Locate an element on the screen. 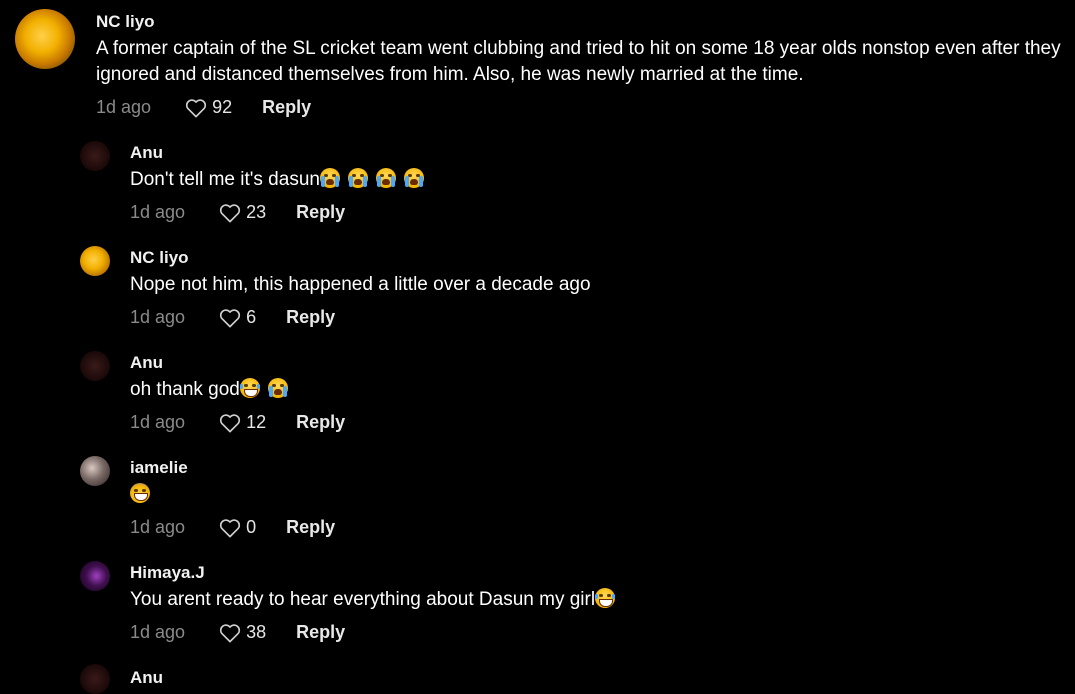  like-button: 0 is located at coordinates (237, 527).